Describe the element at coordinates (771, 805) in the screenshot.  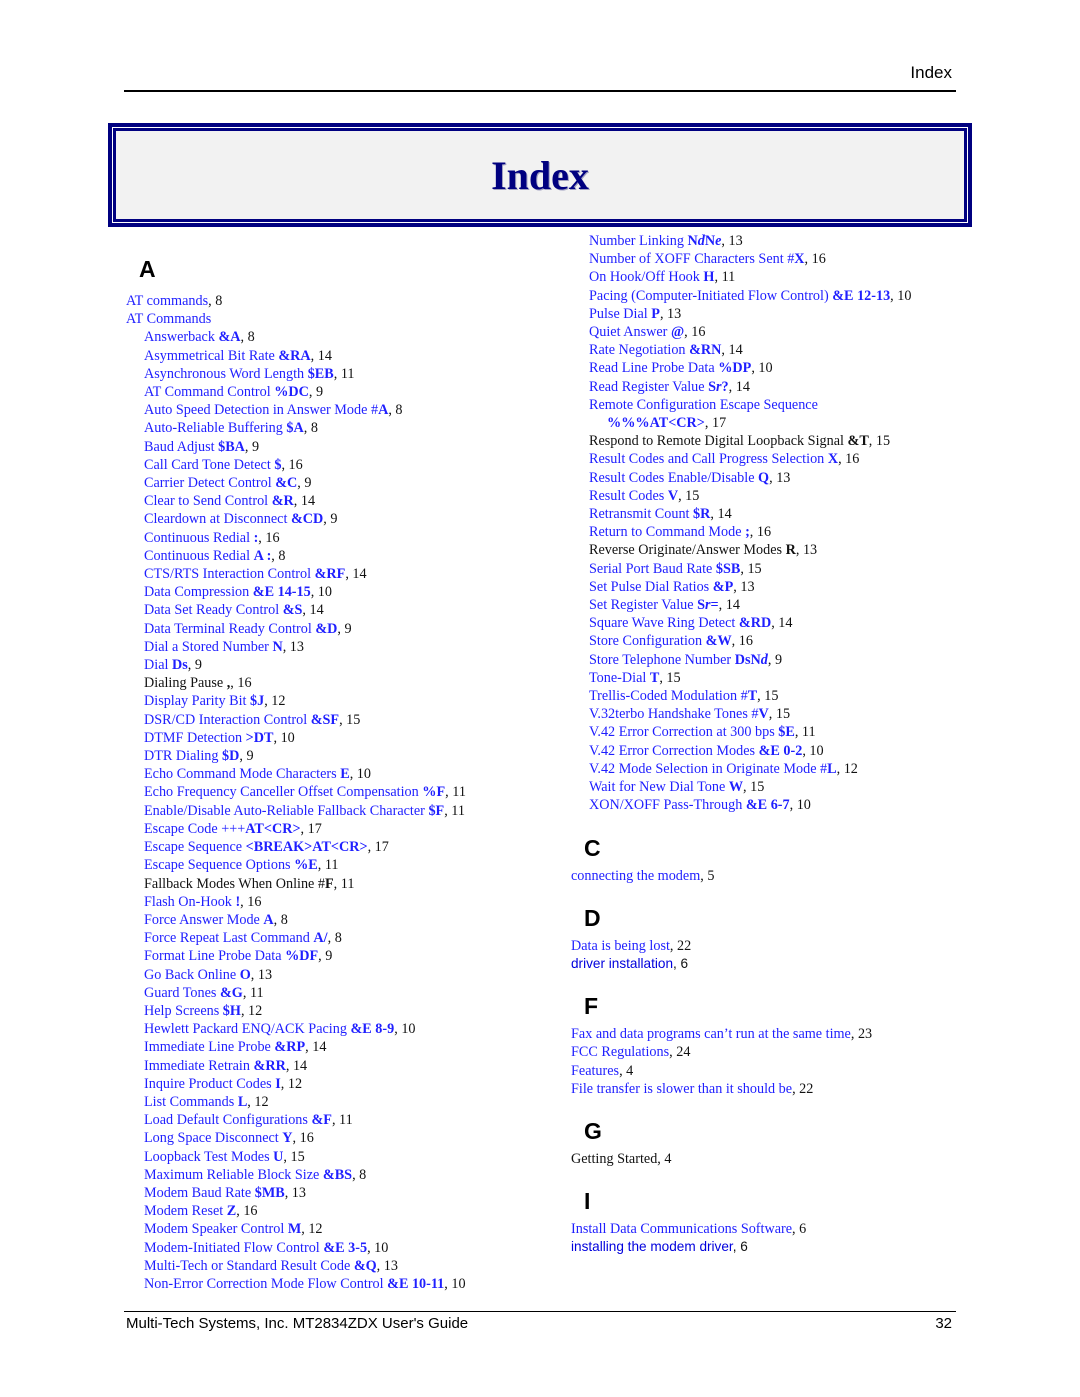
I see `index-entry: XON/XOFF Pass-Through &E 6-7, 10` at that location.